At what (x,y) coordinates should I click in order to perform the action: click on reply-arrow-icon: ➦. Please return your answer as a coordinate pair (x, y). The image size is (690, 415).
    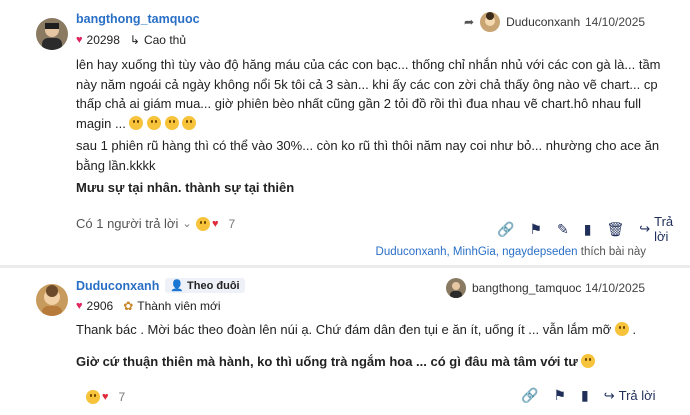
    Looking at the image, I should click on (469, 22).